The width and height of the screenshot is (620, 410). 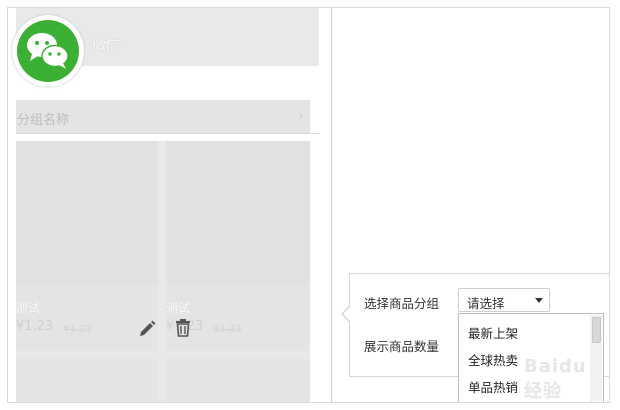 I want to click on group-name-label: 分组名称, so click(x=43, y=120).